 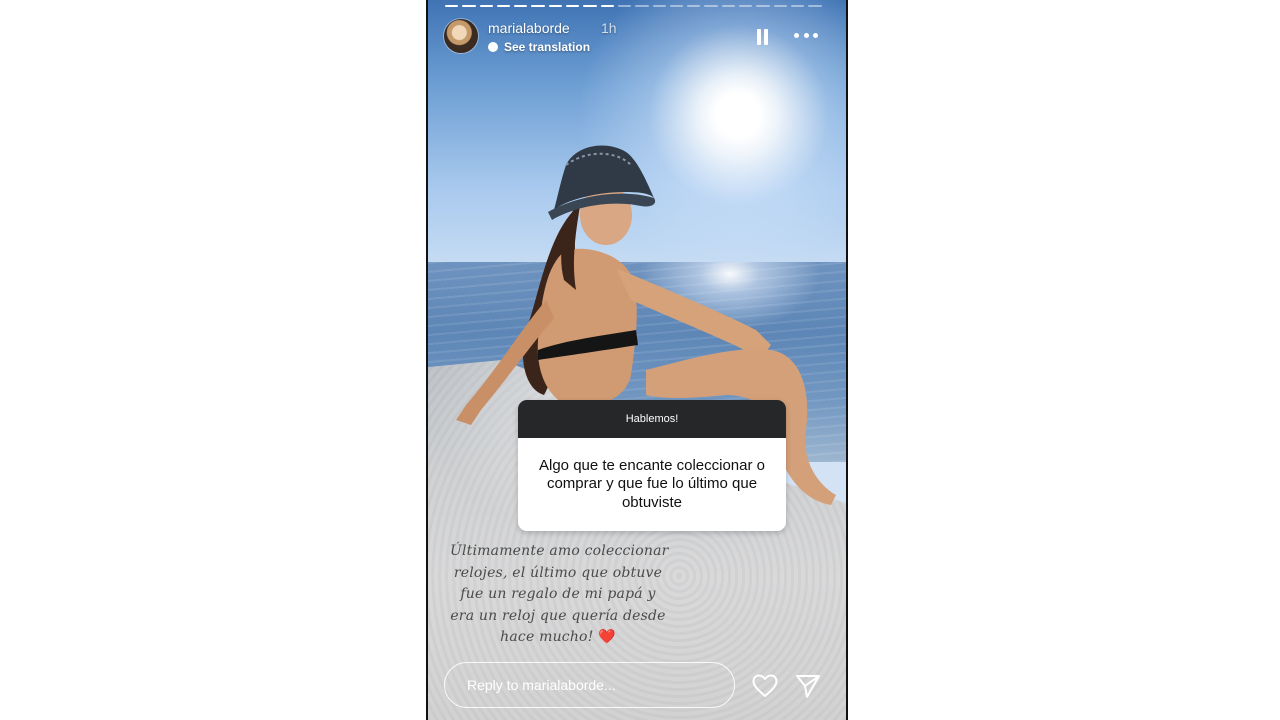 What do you see at coordinates (633, 6) in the screenshot?
I see `story-progress-bar` at bounding box center [633, 6].